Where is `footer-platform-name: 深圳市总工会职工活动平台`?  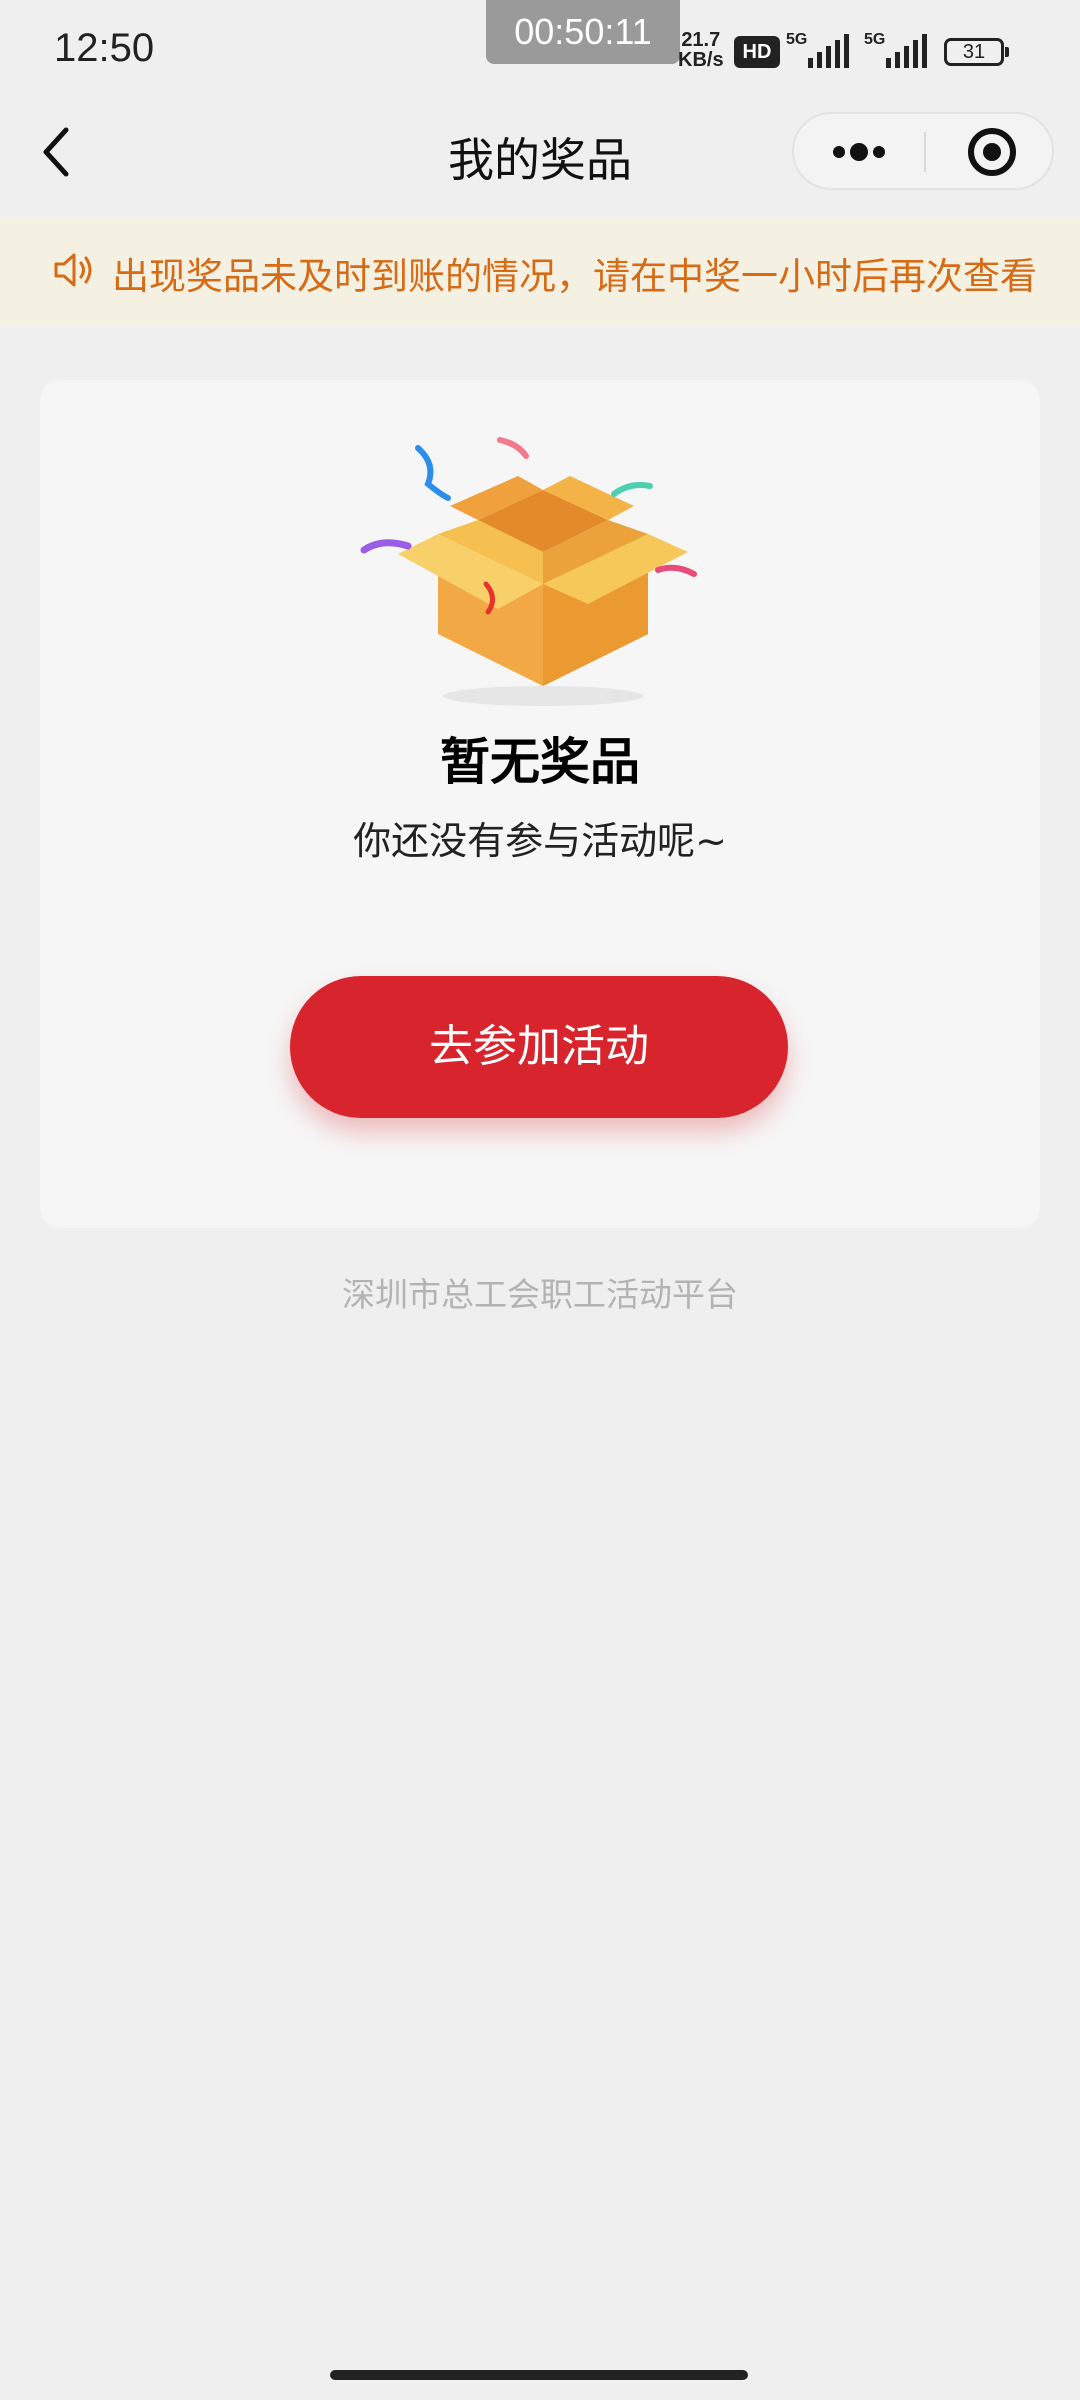 footer-platform-name: 深圳市总工会职工活动平台 is located at coordinates (540, 1294).